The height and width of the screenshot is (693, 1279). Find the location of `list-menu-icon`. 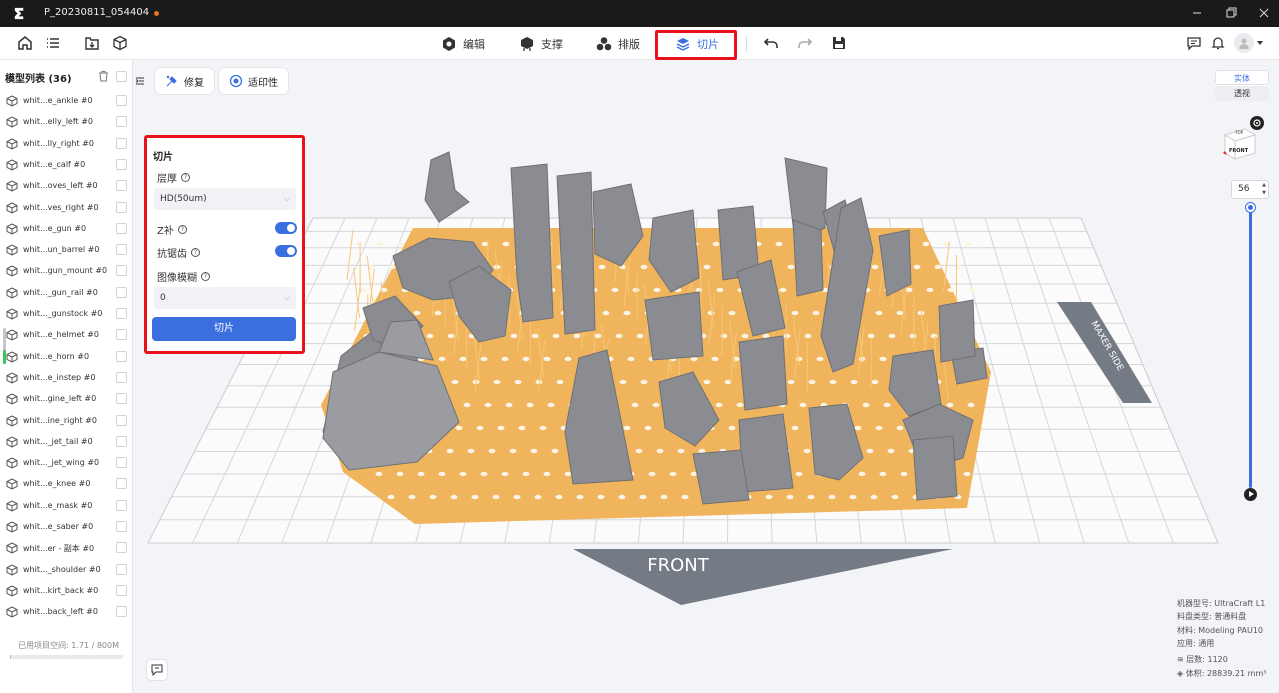

list-menu-icon is located at coordinates (53, 43).